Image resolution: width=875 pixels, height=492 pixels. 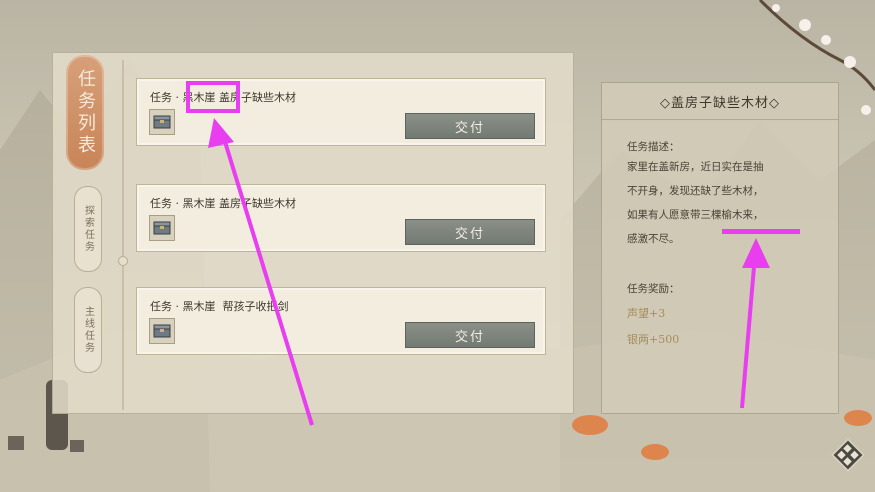 I want to click on highlight-underline, so click(x=761, y=231).